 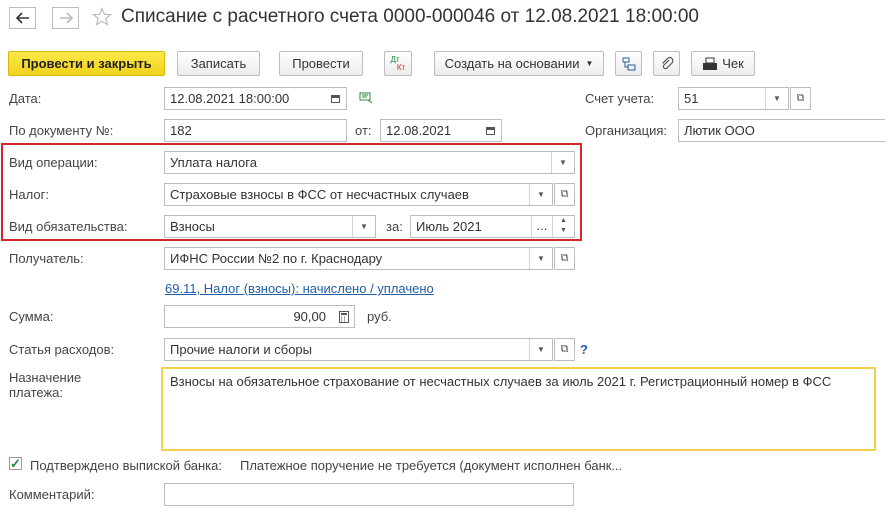 I want to click on forward-button, so click(x=65, y=18).